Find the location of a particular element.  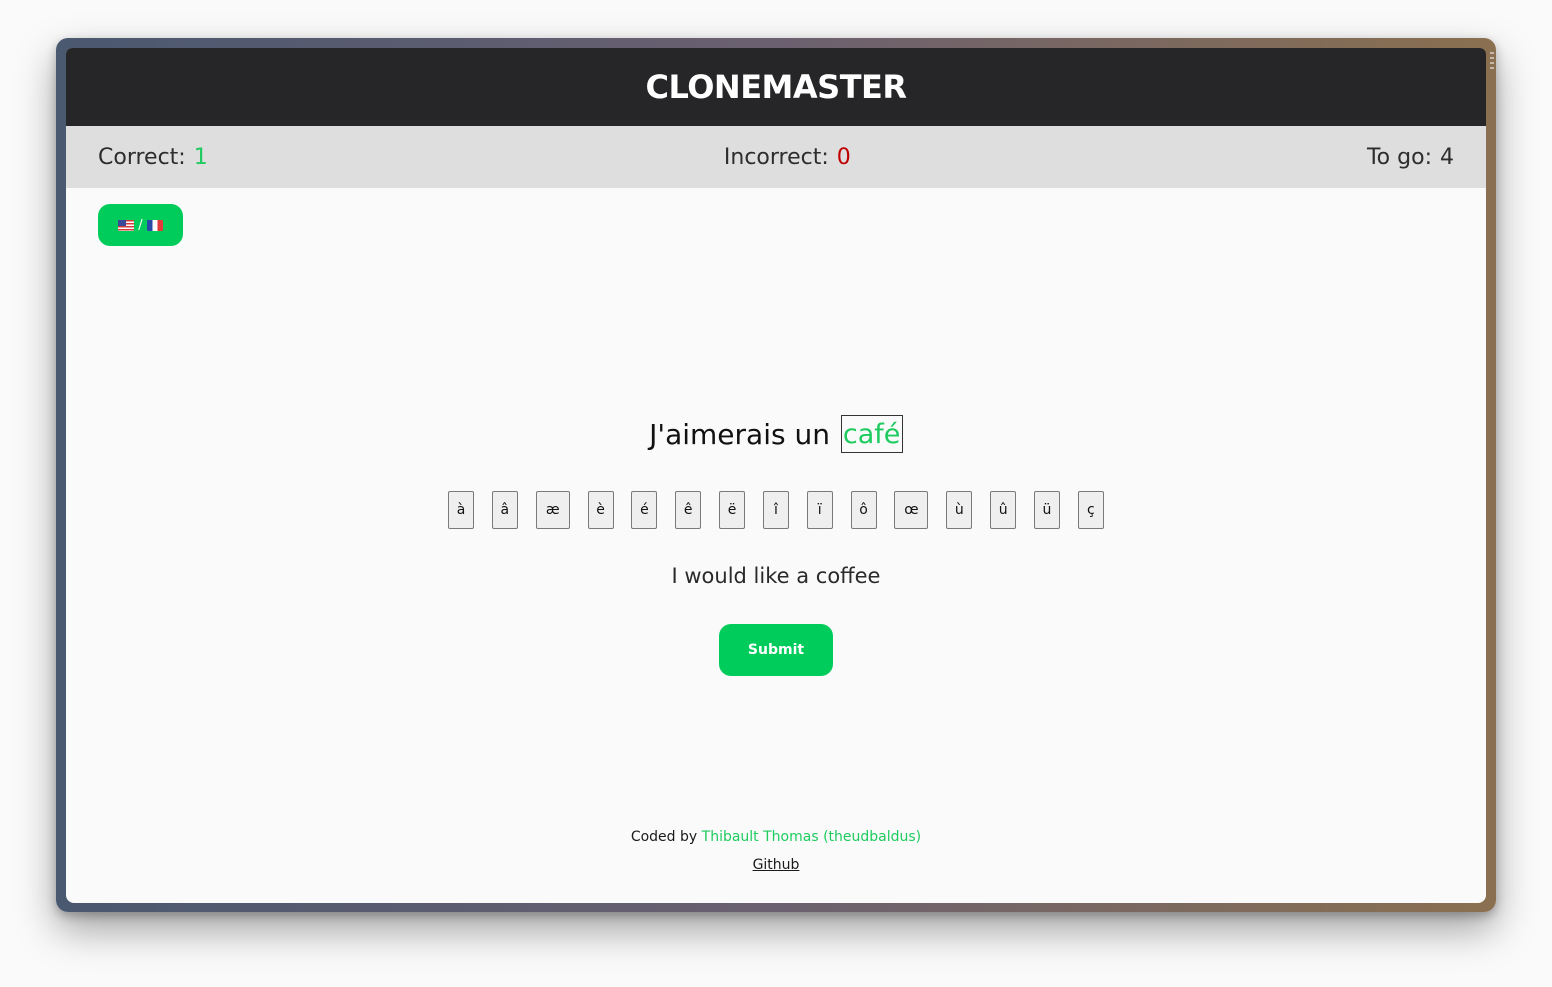

accent-key: ë is located at coordinates (732, 510).